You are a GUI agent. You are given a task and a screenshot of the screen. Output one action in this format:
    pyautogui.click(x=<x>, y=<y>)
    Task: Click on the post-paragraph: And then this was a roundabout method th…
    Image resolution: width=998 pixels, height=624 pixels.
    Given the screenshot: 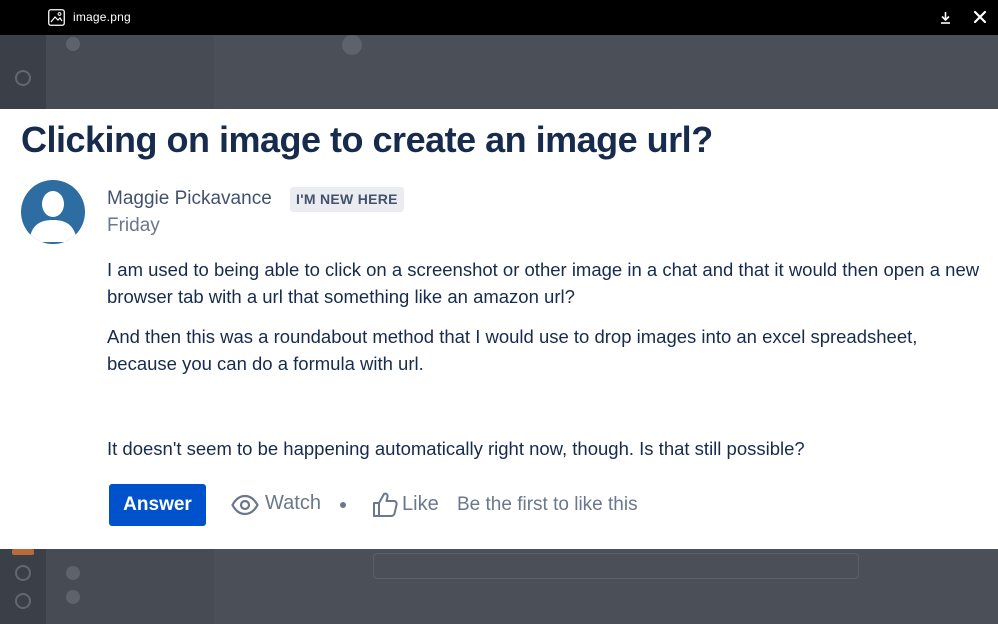 What is the action you would take?
    pyautogui.click(x=512, y=350)
    